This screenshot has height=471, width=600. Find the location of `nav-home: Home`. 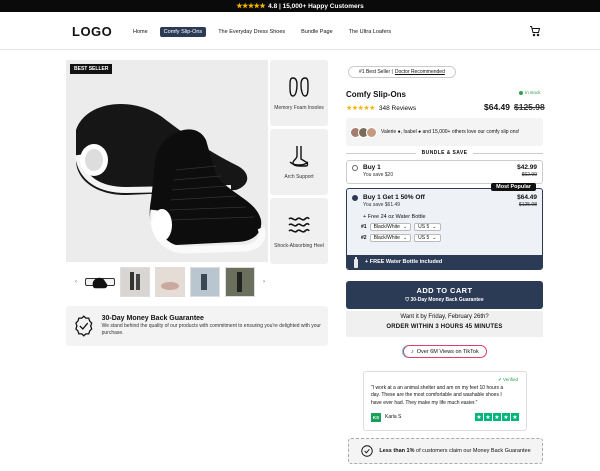

nav-home: Home is located at coordinates (140, 32).